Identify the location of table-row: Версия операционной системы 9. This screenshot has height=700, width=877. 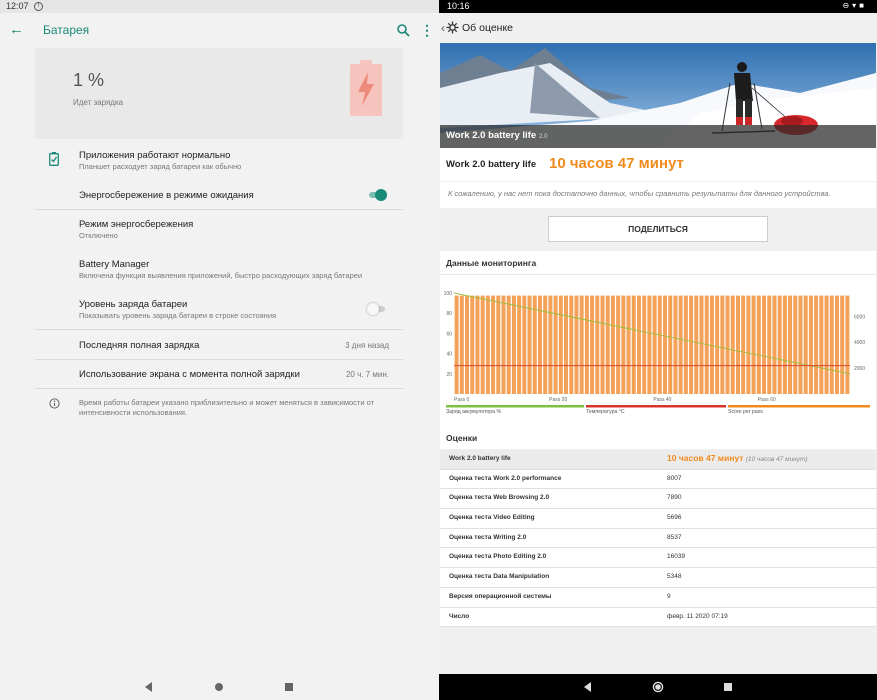
(658, 597).